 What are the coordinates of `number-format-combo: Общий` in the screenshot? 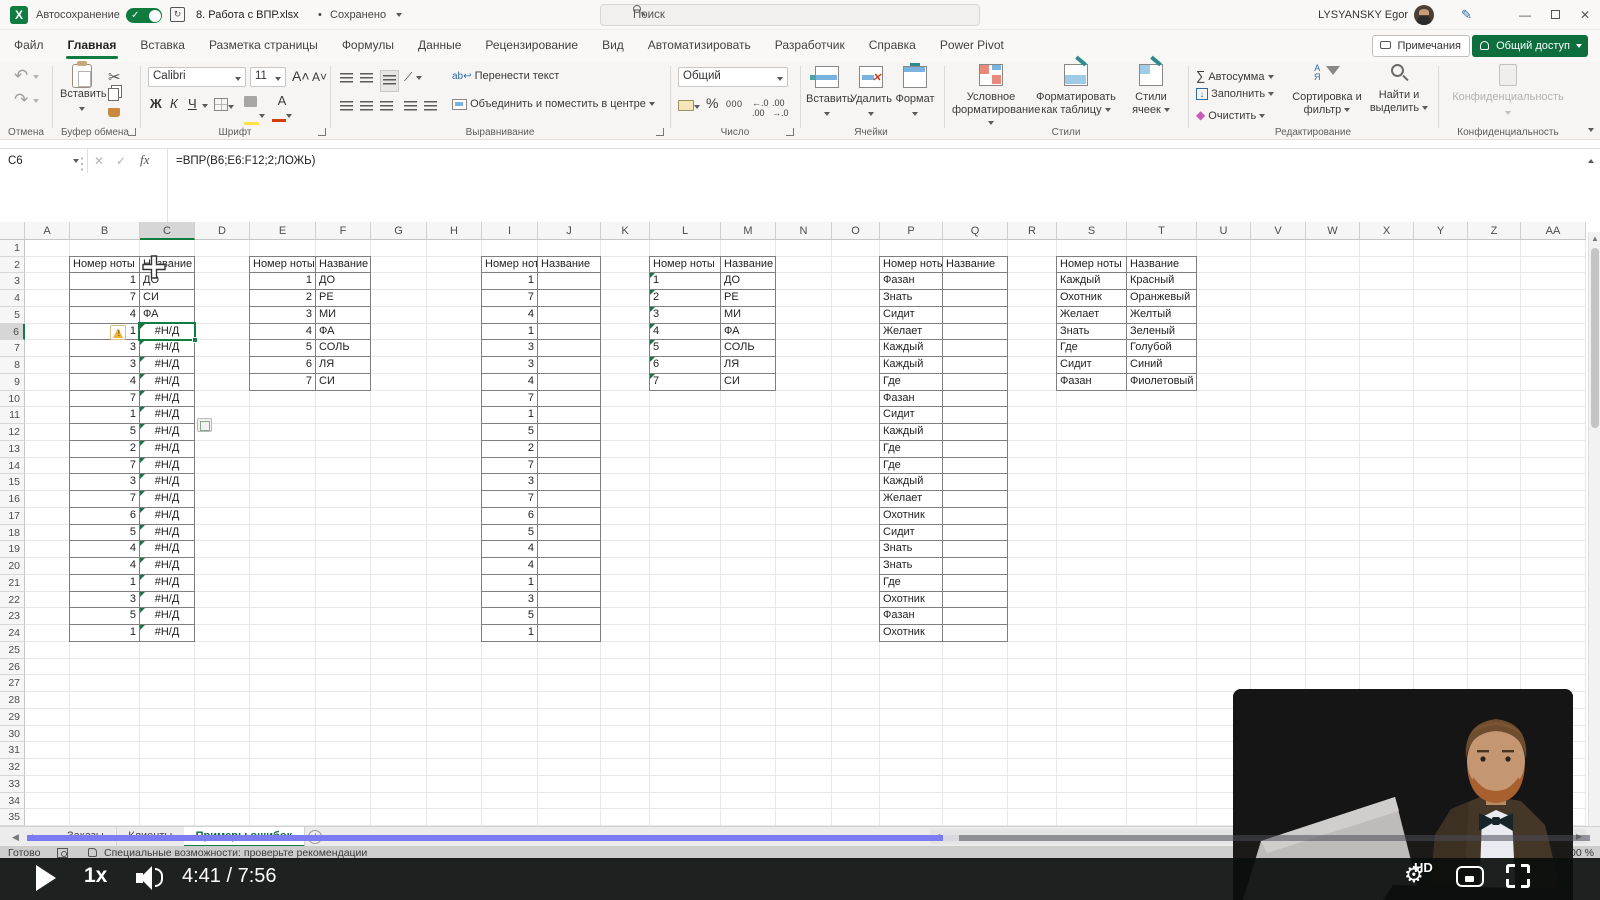 It's located at (733, 77).